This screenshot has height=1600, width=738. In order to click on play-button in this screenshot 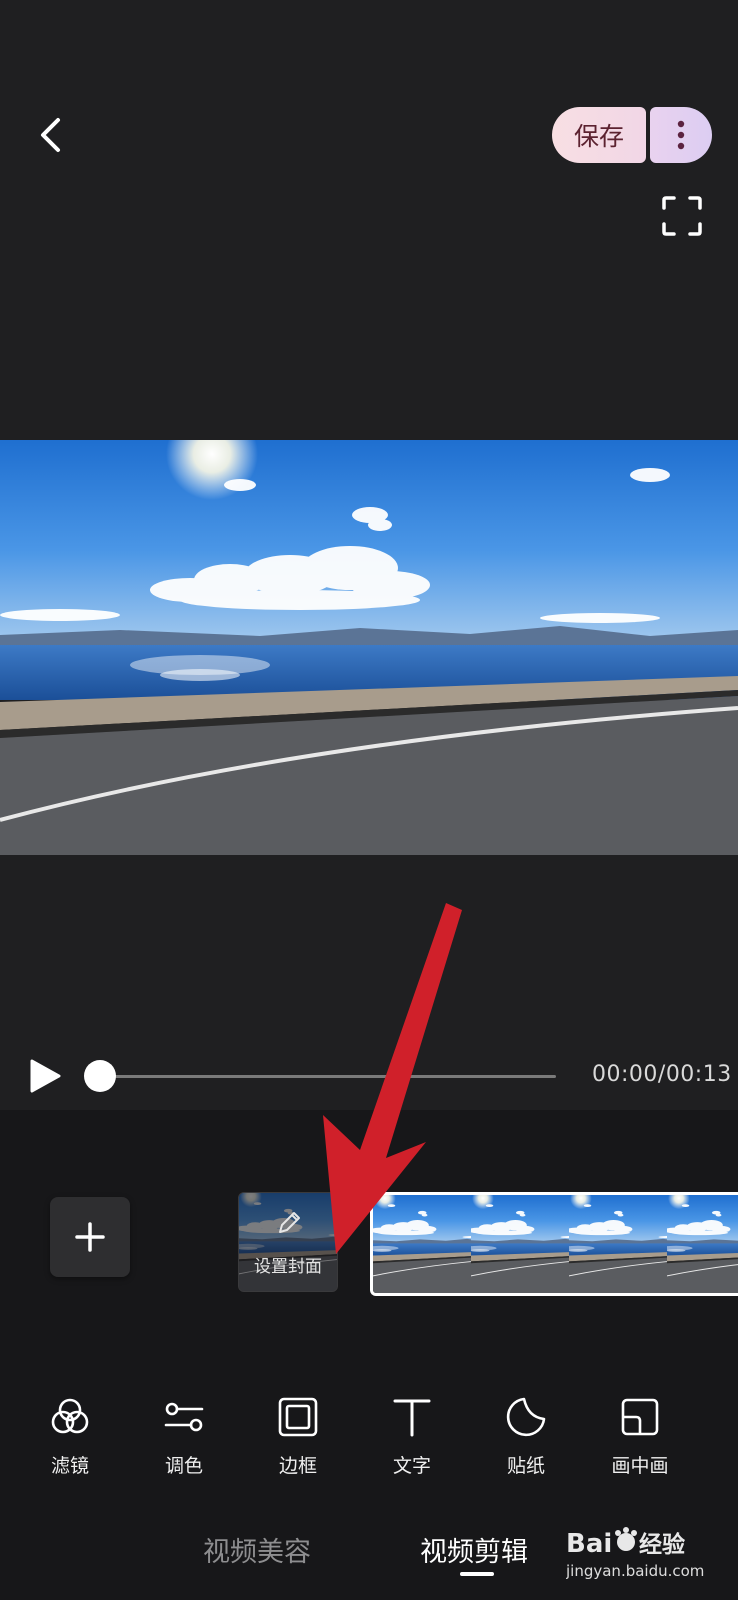, I will do `click(45, 1076)`.